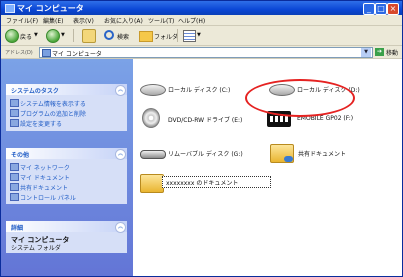 This screenshot has height=277, width=403. What do you see at coordinates (189, 36) in the screenshot?
I see `views-icon` at bounding box center [189, 36].